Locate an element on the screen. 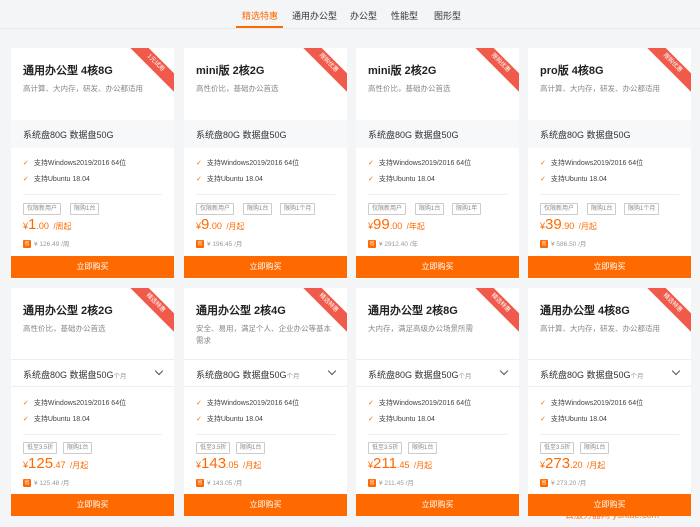 The width and height of the screenshot is (700, 527). tab-performance: 性能型 is located at coordinates (404, 15).